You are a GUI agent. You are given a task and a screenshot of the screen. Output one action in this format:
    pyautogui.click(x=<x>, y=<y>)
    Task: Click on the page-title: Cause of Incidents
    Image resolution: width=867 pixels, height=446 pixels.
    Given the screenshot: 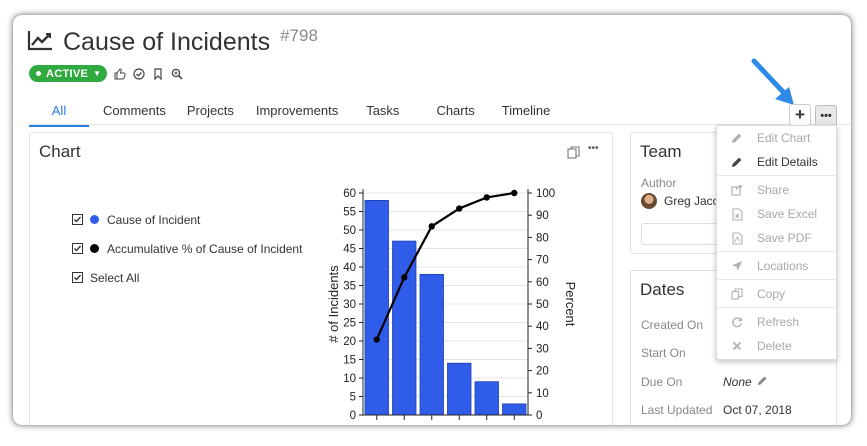 What is the action you would take?
    pyautogui.click(x=167, y=41)
    